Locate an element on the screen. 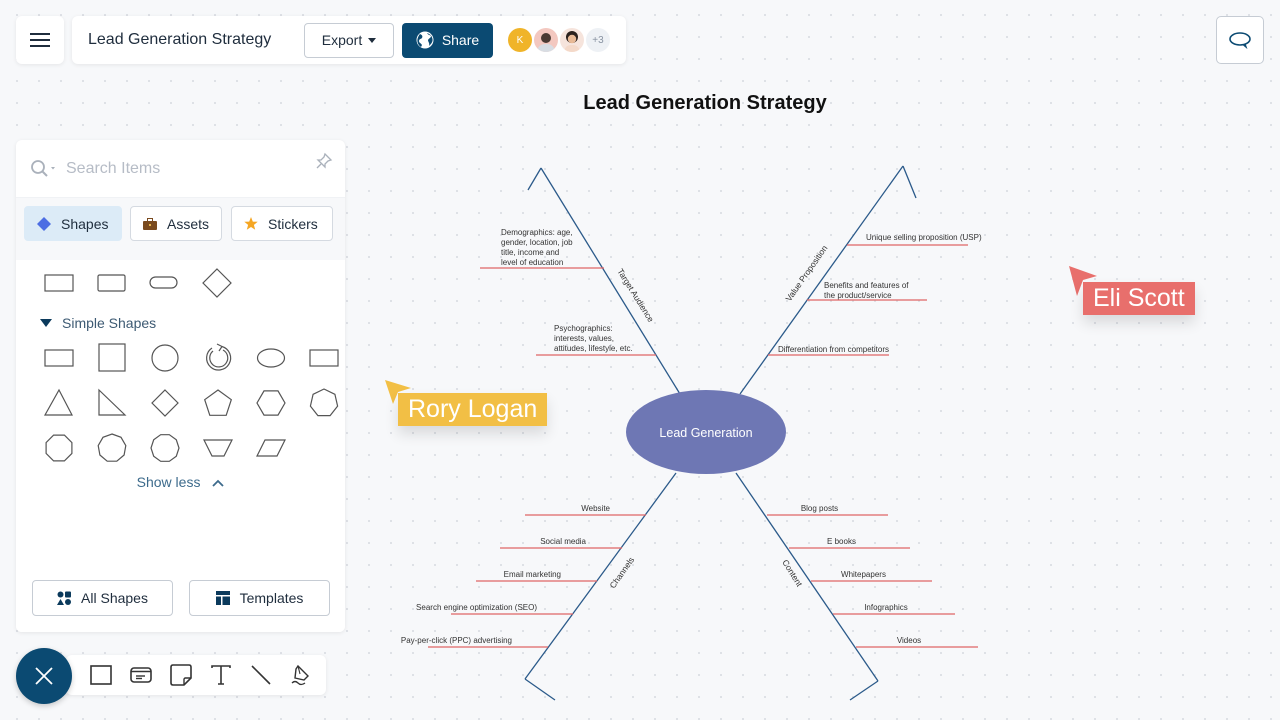  ellipse-shape-icon is located at coordinates (271, 358).